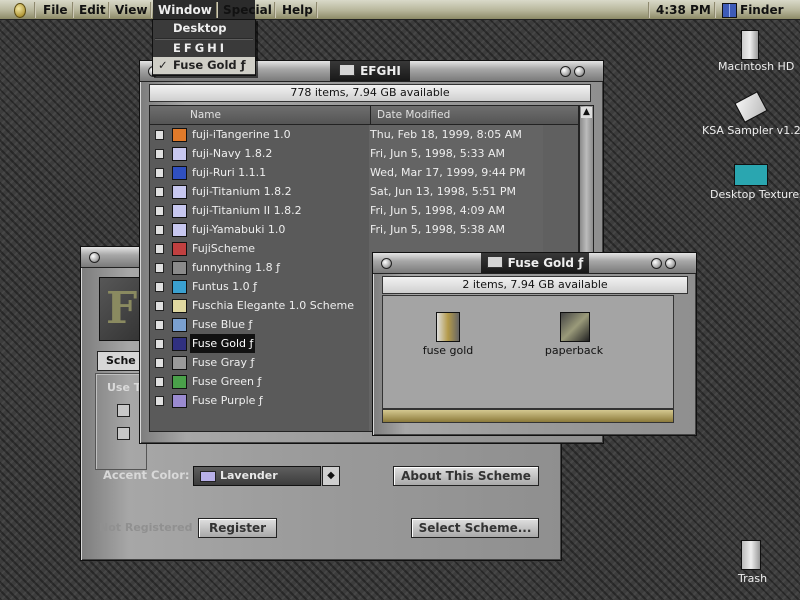 This screenshot has height=600, width=800. I want to click on ksa-sampler-label-wrap: KSA Sampler v1.2.1, so click(750, 131).